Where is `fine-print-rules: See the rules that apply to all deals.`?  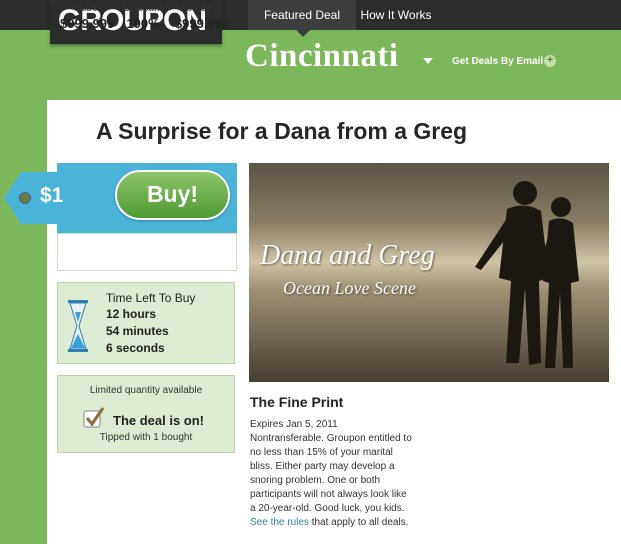 fine-print-rules: See the rules that apply to all deals. is located at coordinates (335, 523).